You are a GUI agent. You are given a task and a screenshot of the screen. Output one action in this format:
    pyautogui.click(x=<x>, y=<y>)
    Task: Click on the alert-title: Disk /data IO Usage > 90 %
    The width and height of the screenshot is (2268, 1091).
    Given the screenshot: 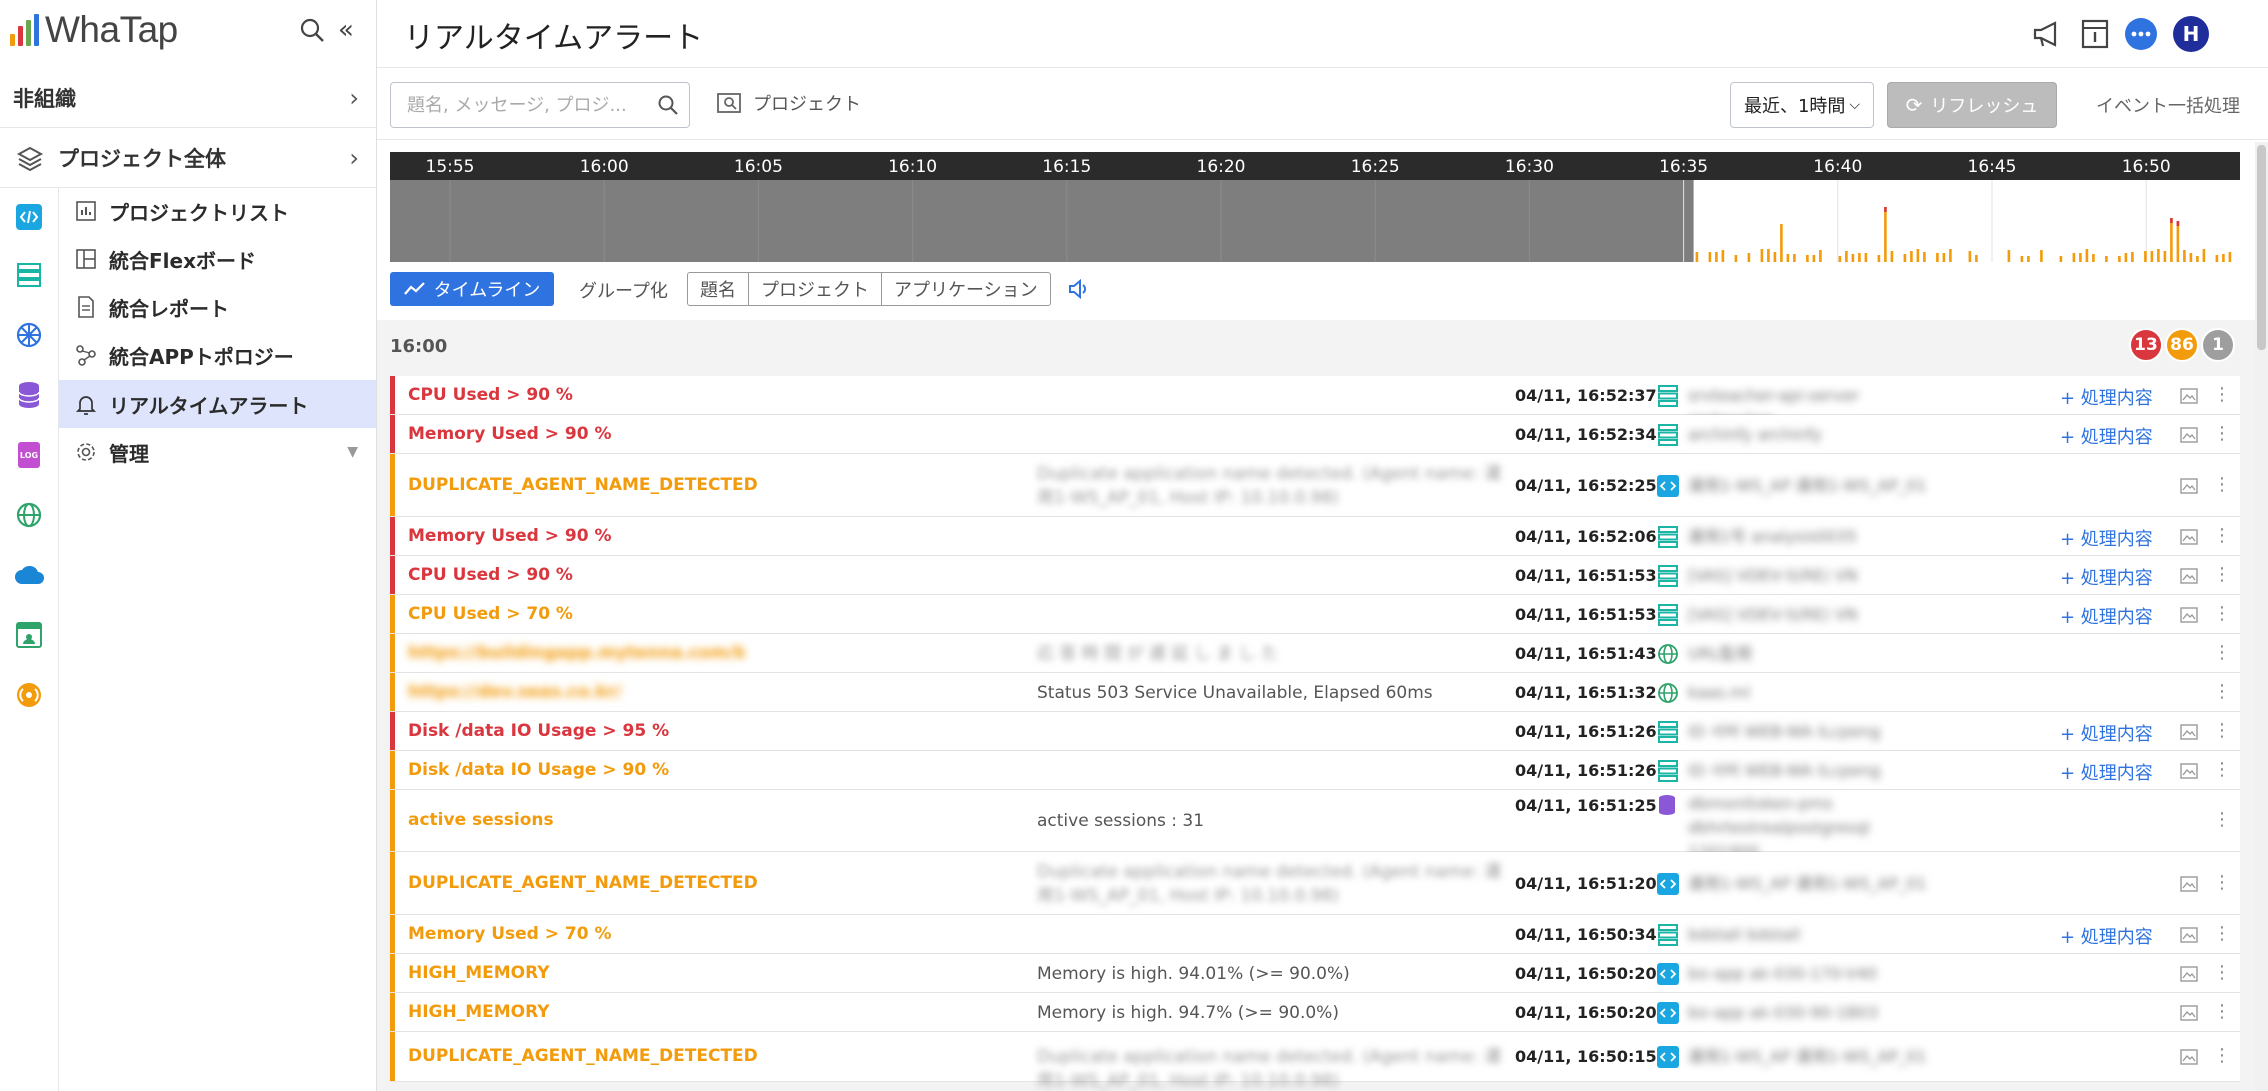 What is the action you would take?
    pyautogui.click(x=538, y=770)
    